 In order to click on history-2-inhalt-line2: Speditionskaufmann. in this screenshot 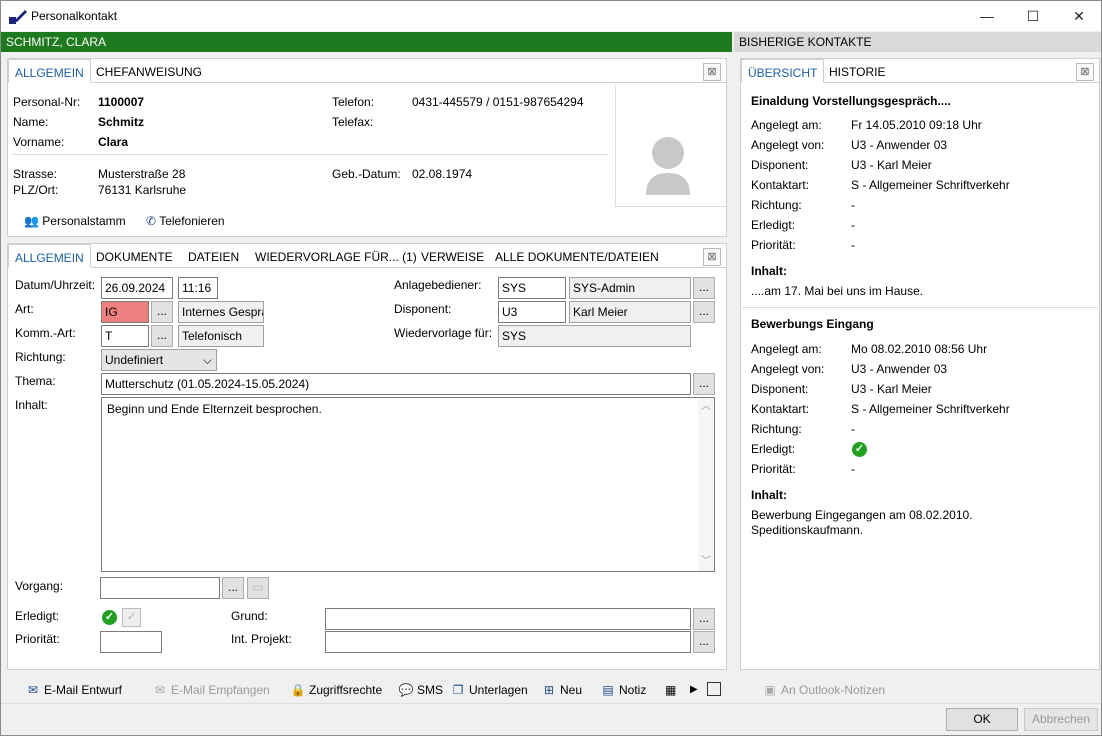, I will do `click(807, 530)`.